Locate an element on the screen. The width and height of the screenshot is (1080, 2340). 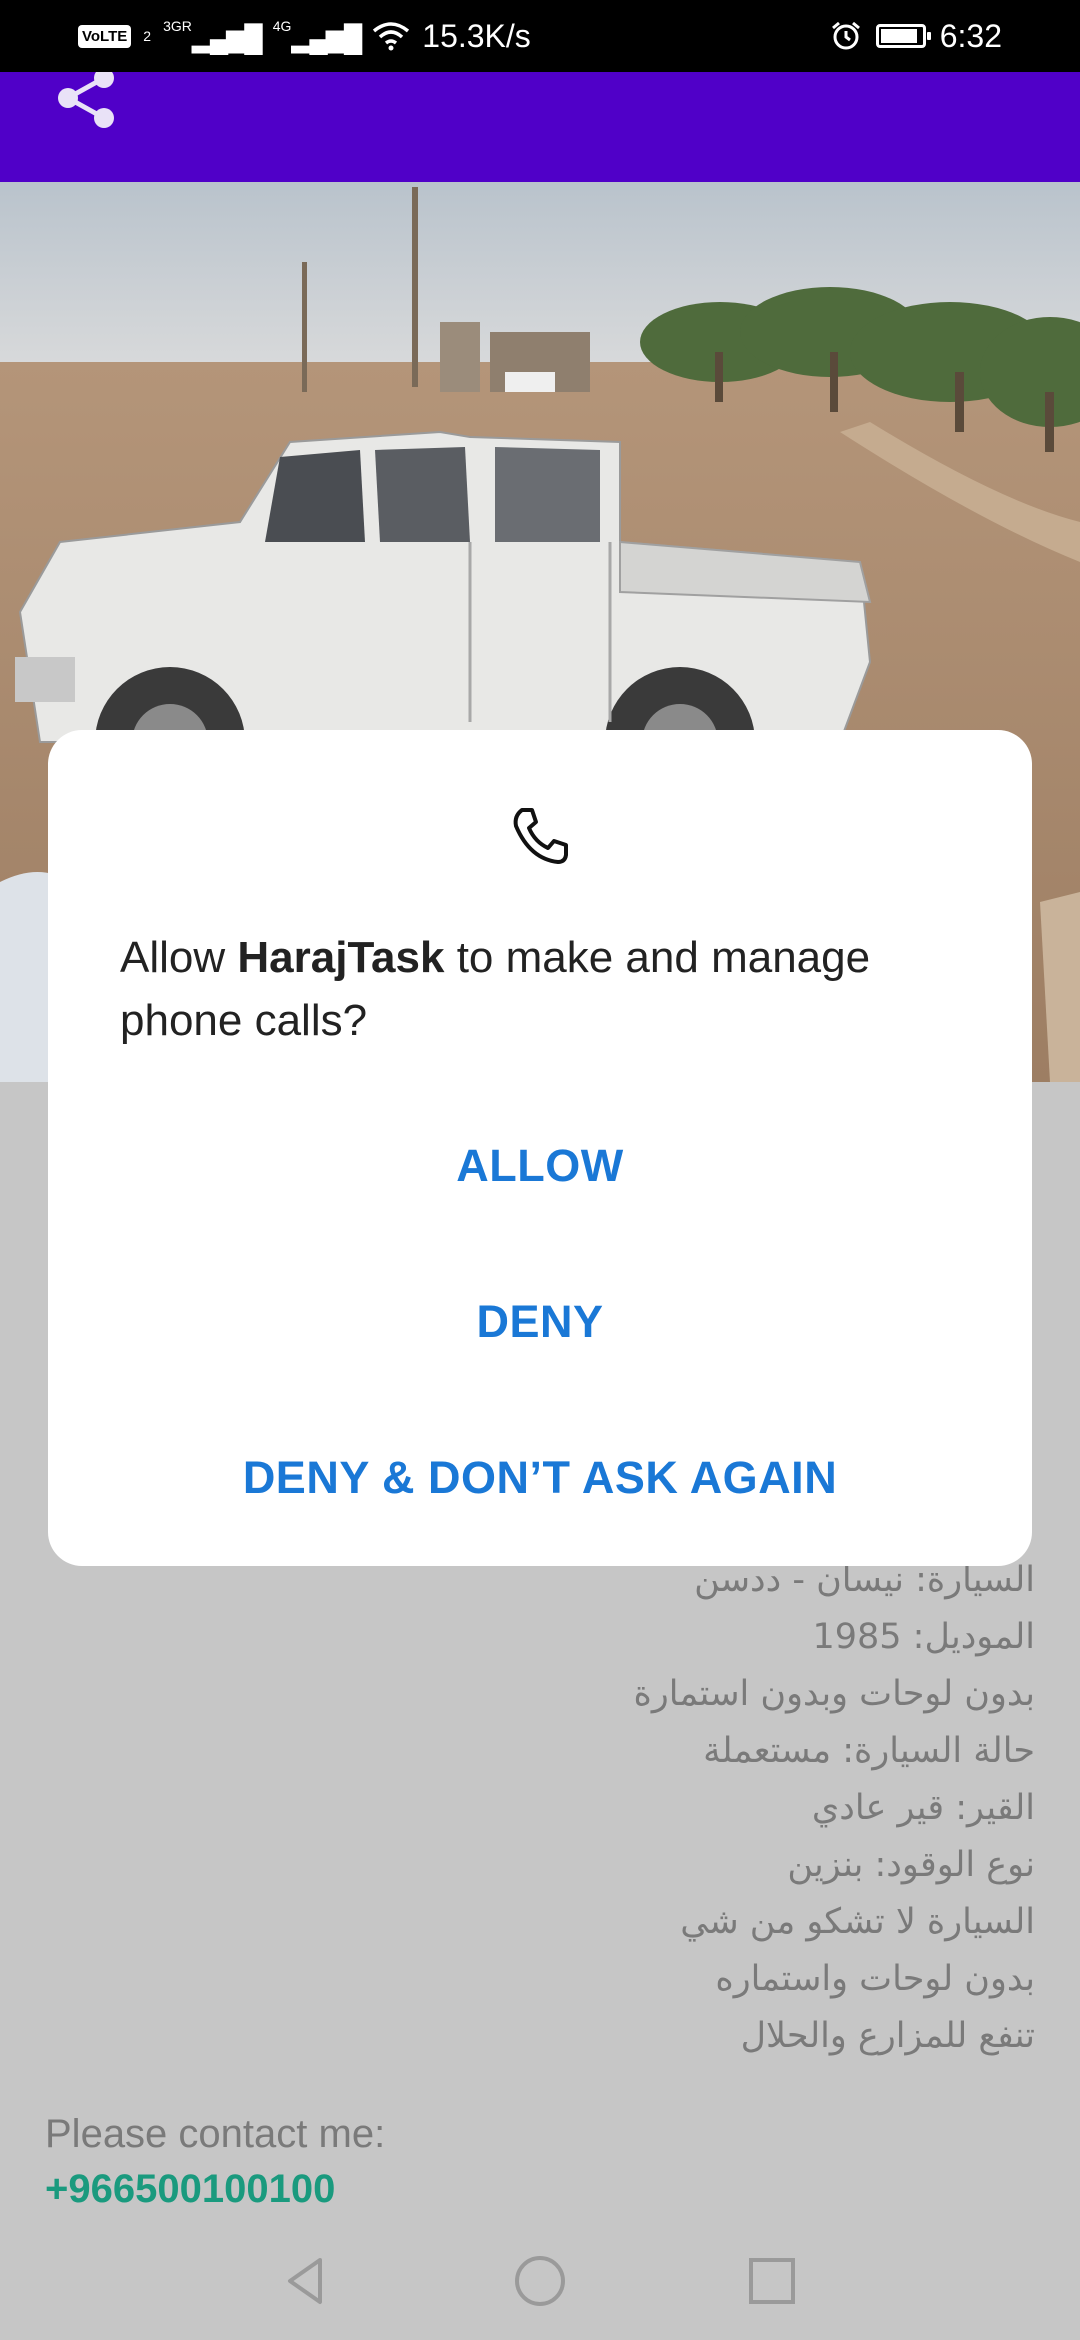
network-speed: 15.3K/s is located at coordinates (476, 35).